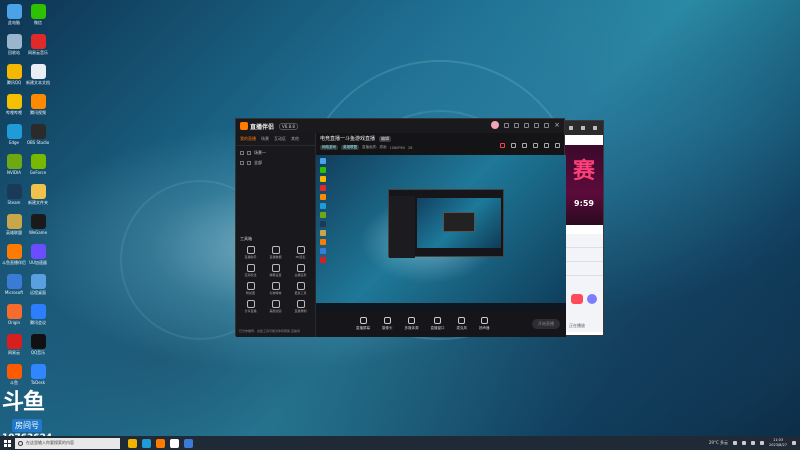 This screenshot has height=450, width=800. Describe the element at coordinates (38, 164) in the screenshot. I see `desktop-icon: GeForce` at that location.